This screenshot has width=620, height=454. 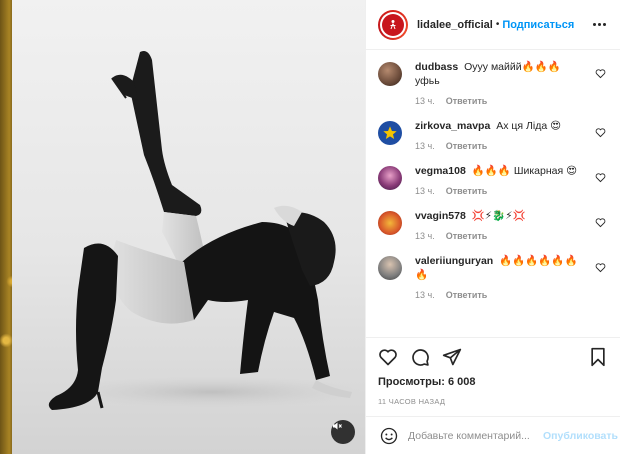 I want to click on more-options-icon, so click(x=594, y=24).